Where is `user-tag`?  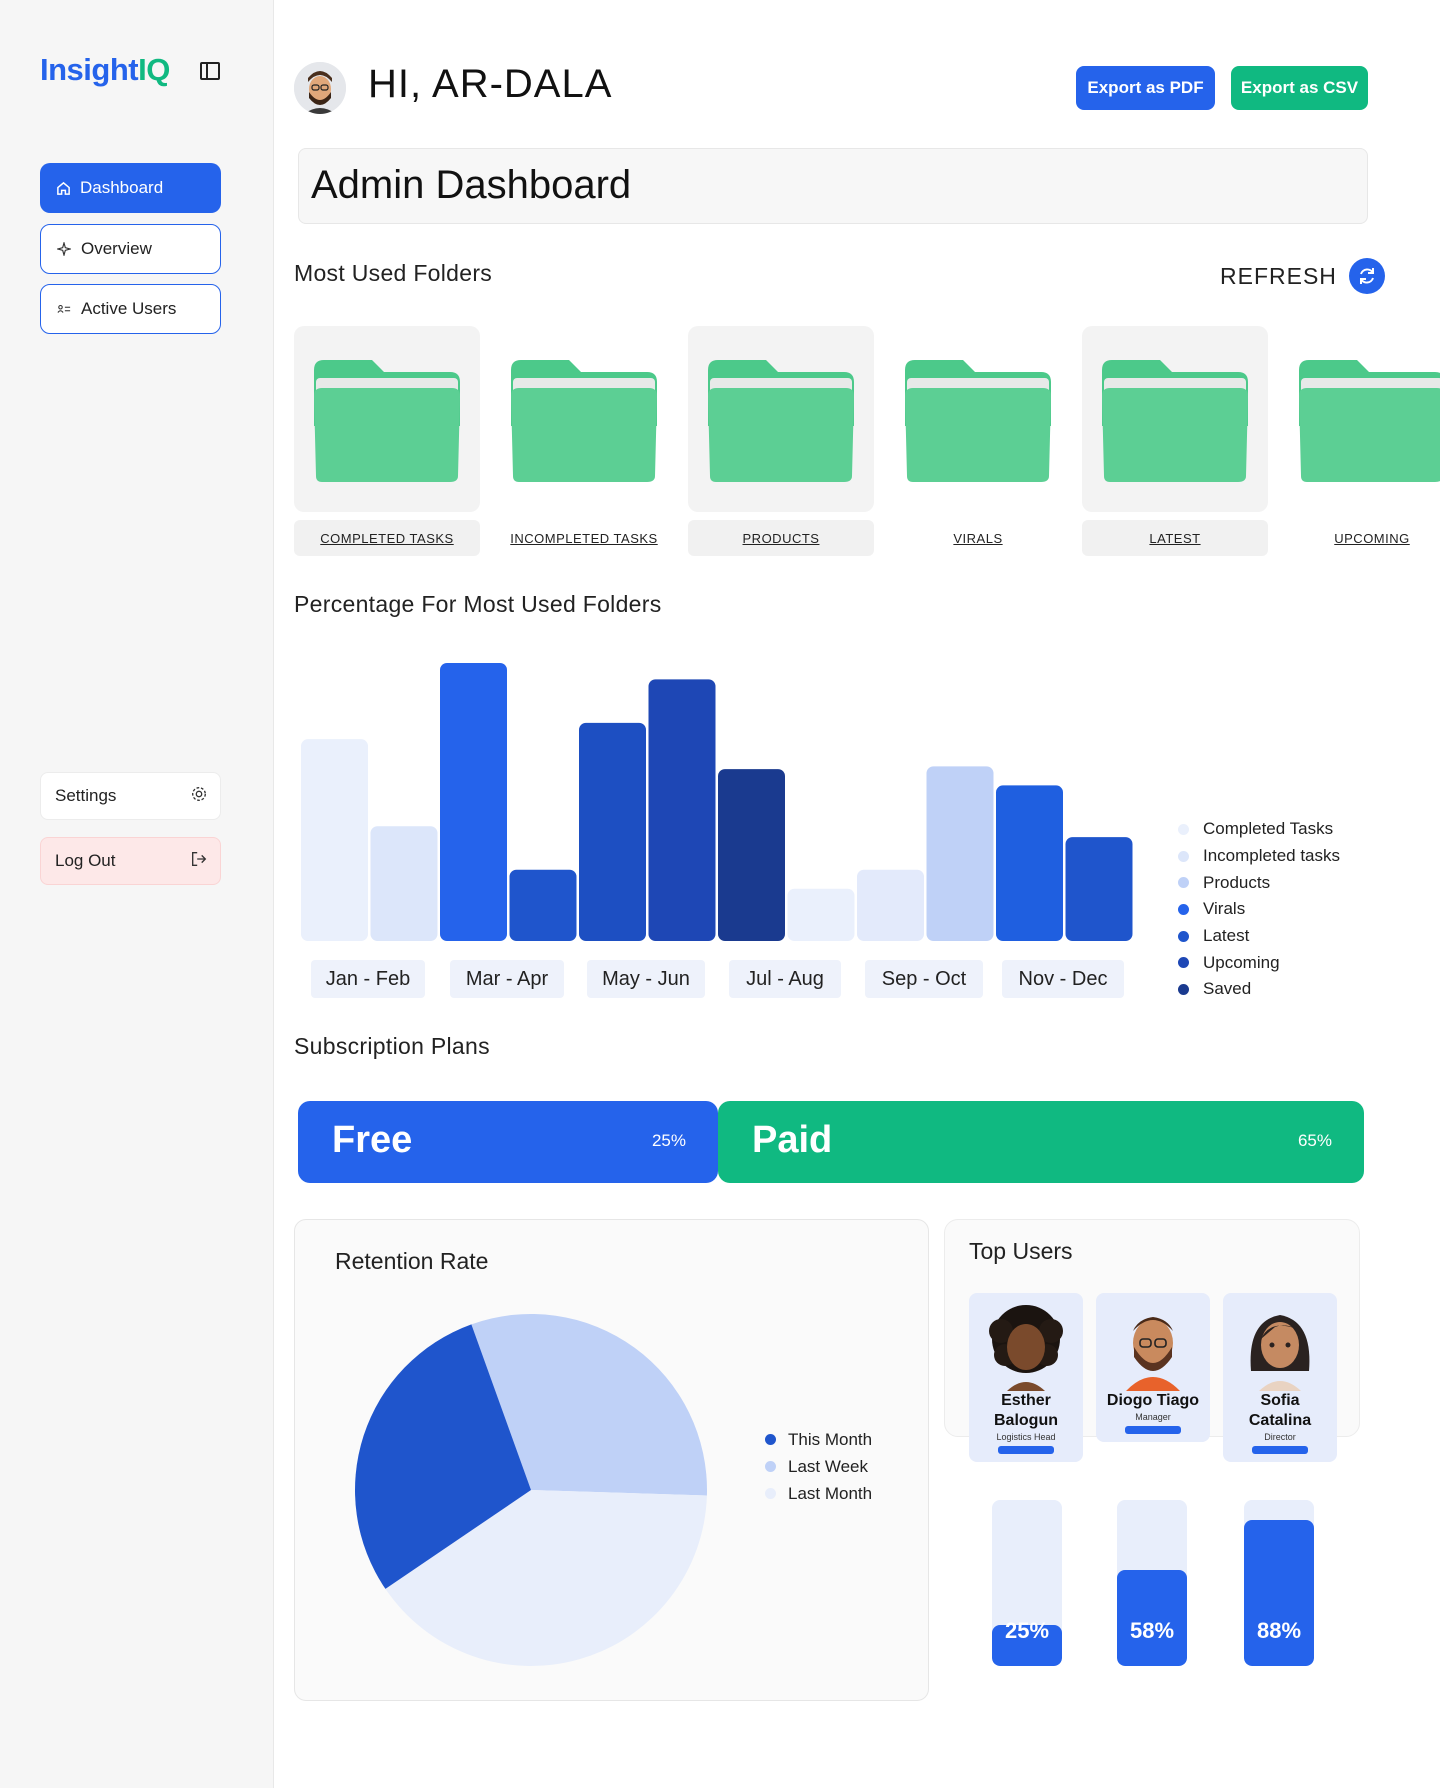 user-tag is located at coordinates (1280, 1450).